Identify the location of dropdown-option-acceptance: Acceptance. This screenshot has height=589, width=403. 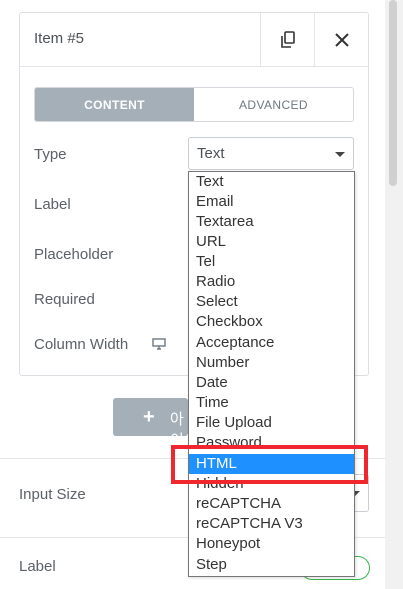
(271, 343).